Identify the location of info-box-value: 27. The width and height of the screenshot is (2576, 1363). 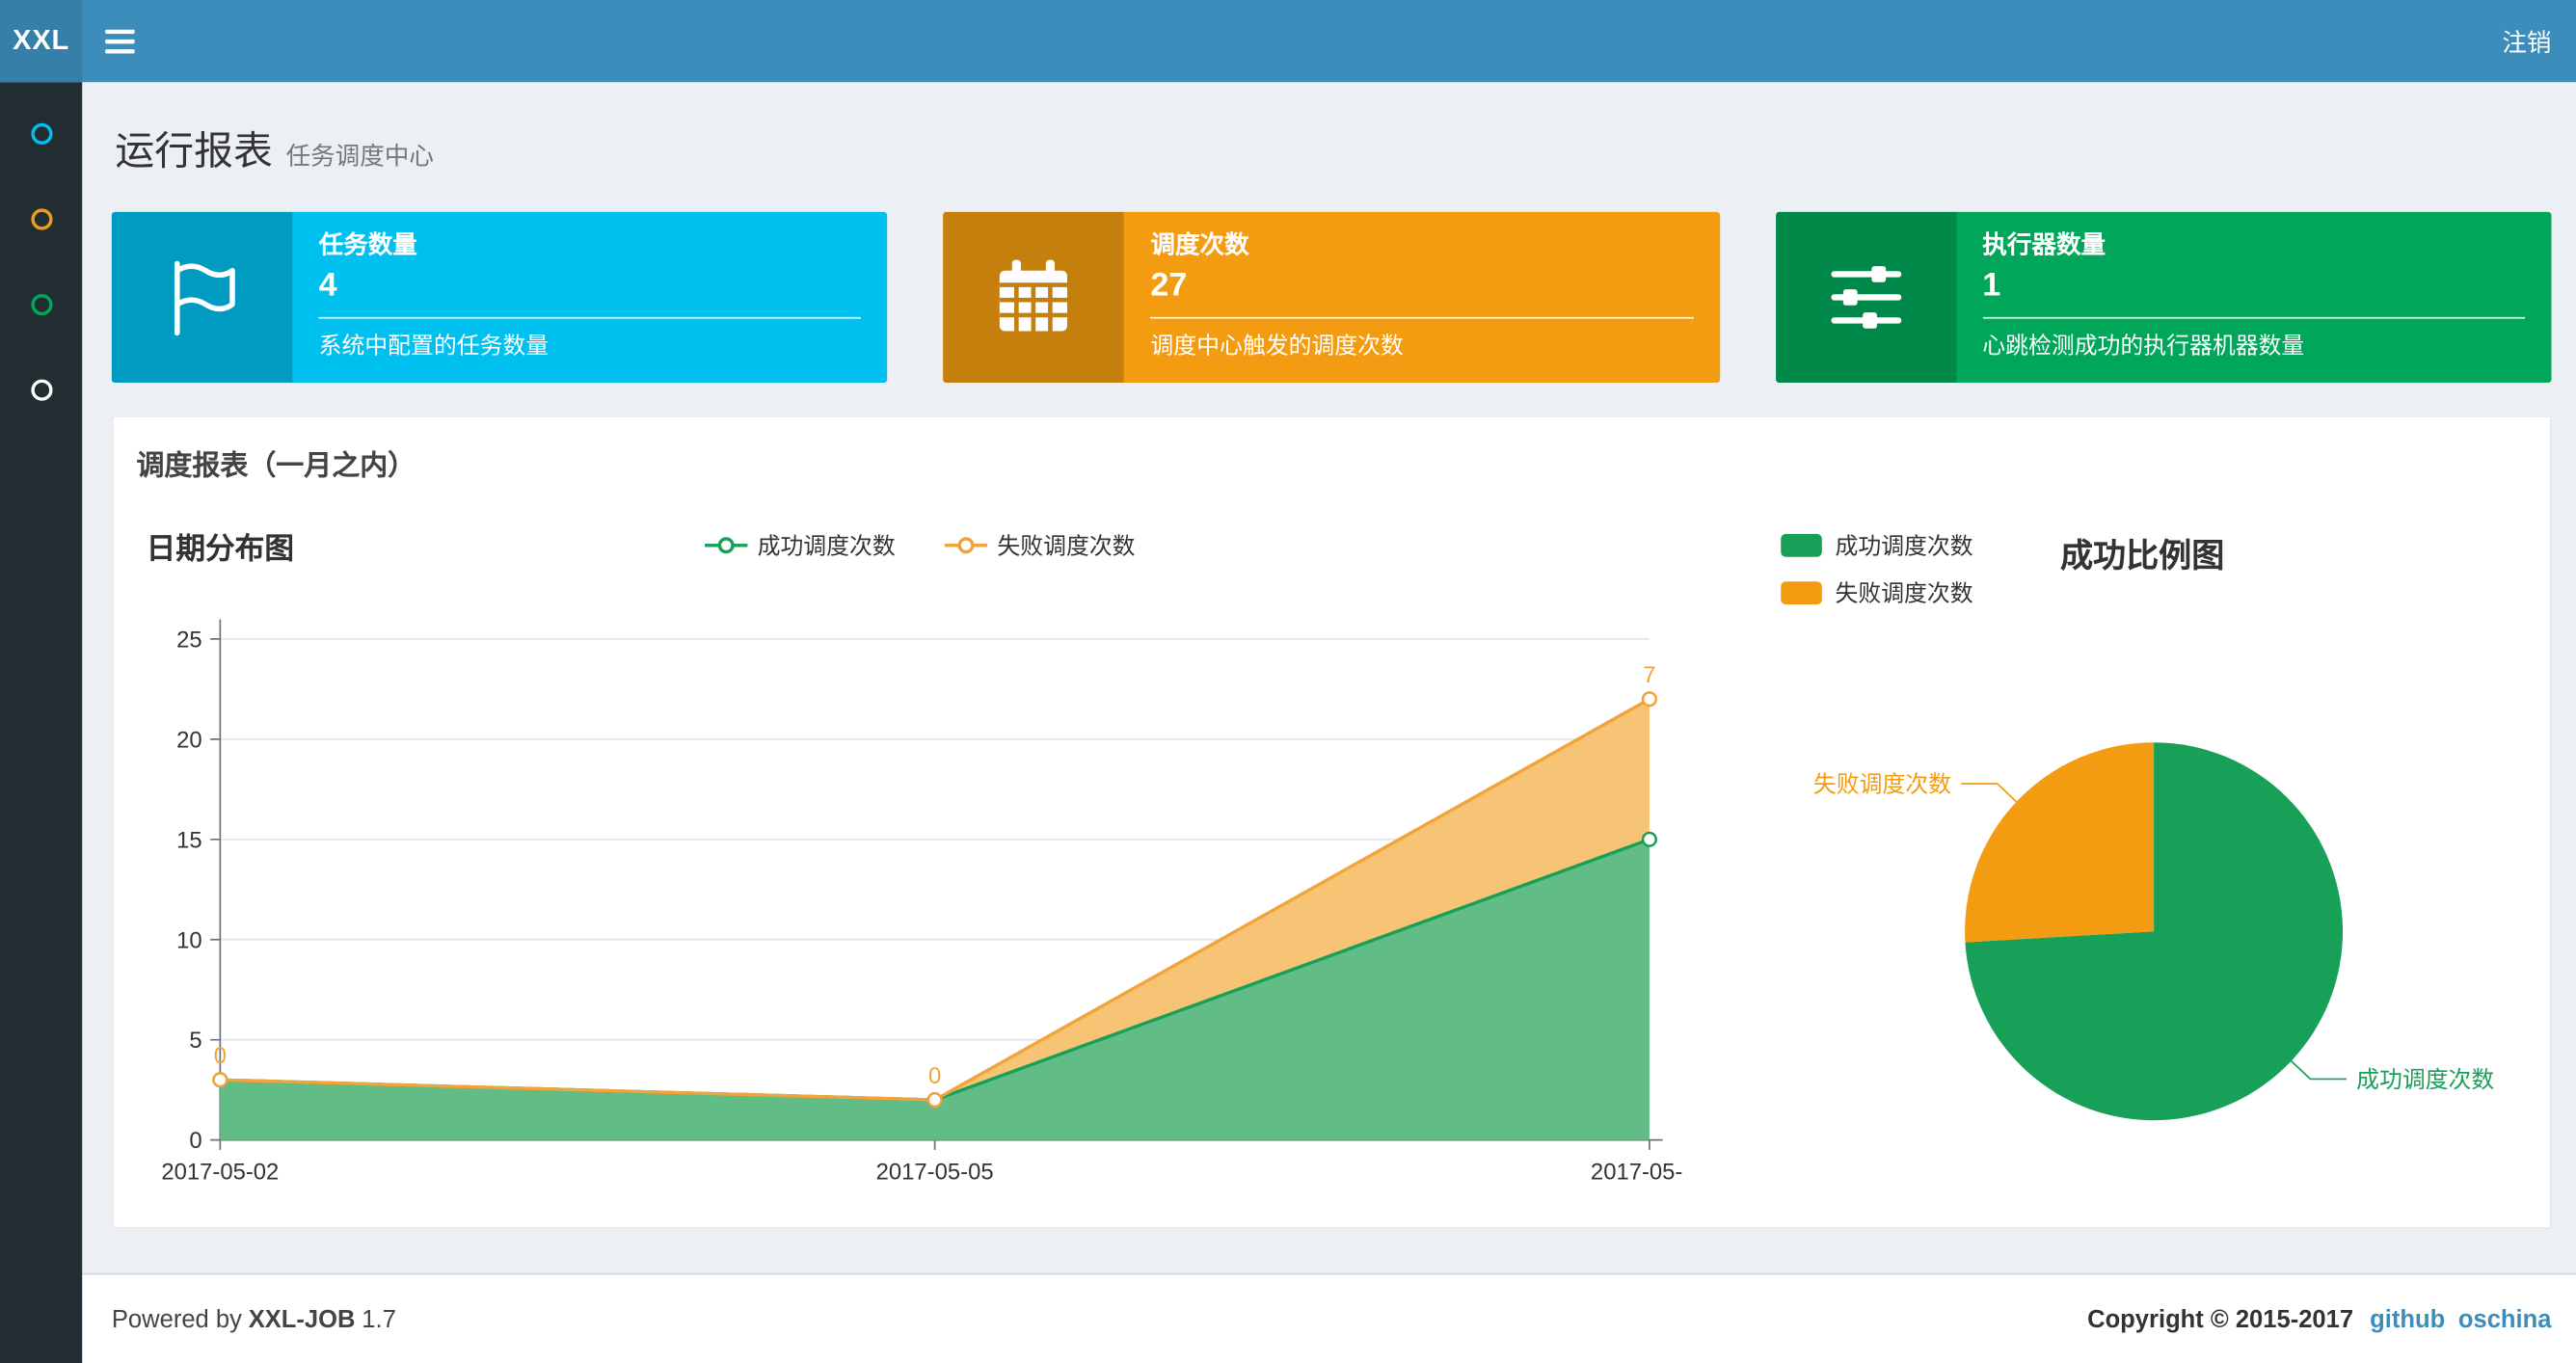
(1169, 286).